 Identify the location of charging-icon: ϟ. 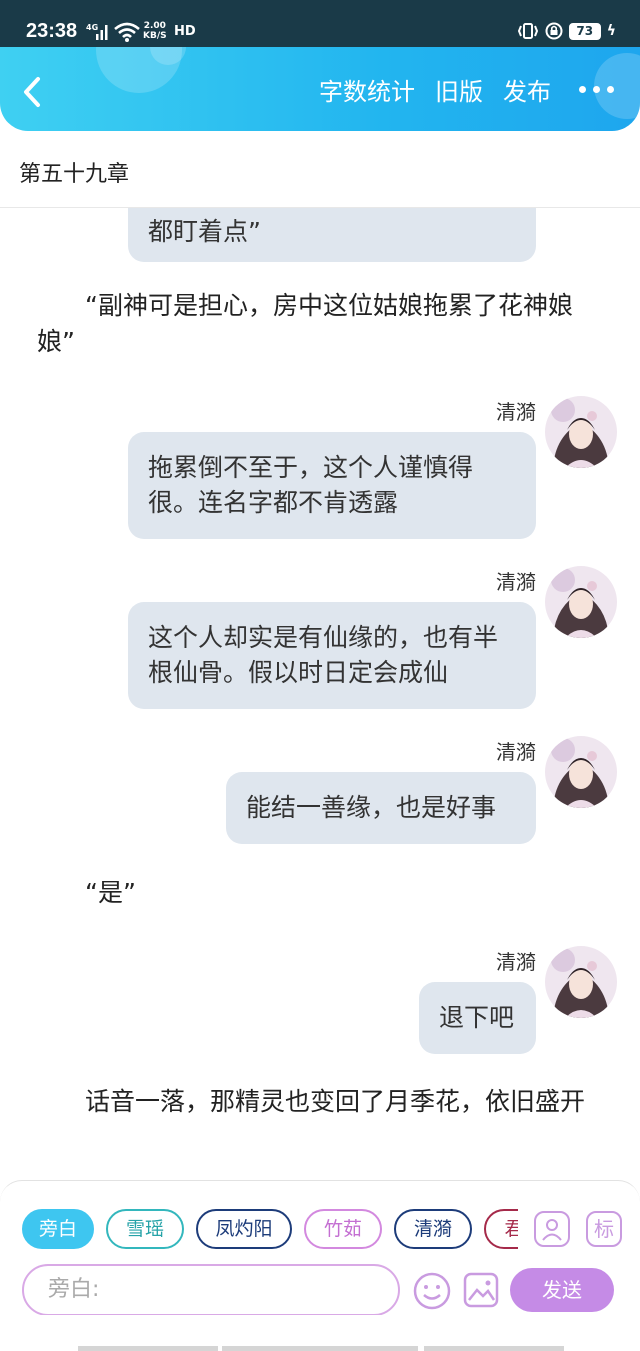
(611, 31).